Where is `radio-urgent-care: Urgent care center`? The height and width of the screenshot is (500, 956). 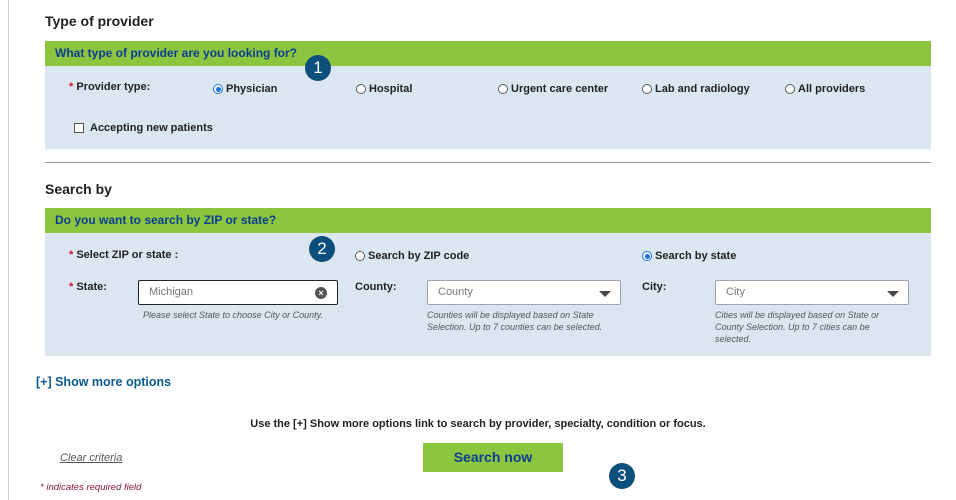 radio-urgent-care: Urgent care center is located at coordinates (553, 89).